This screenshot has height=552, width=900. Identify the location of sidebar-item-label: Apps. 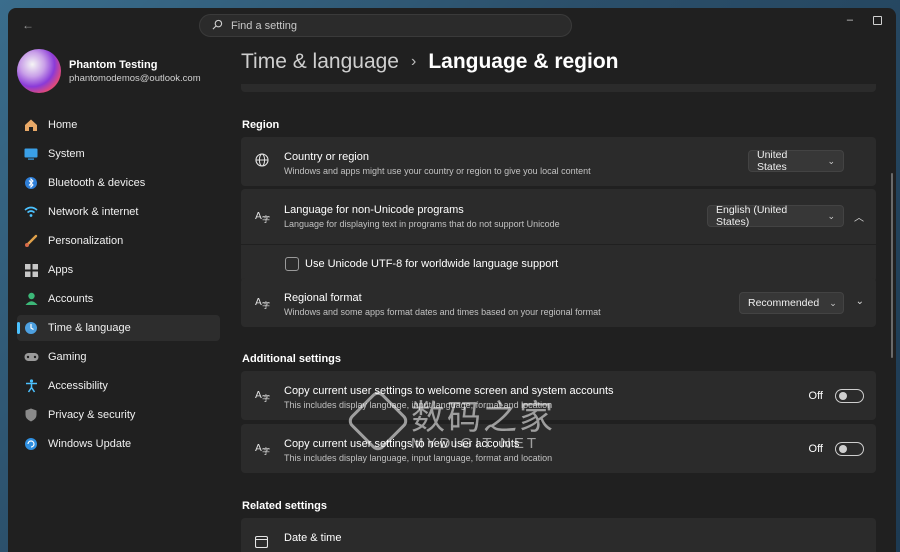
(61, 270).